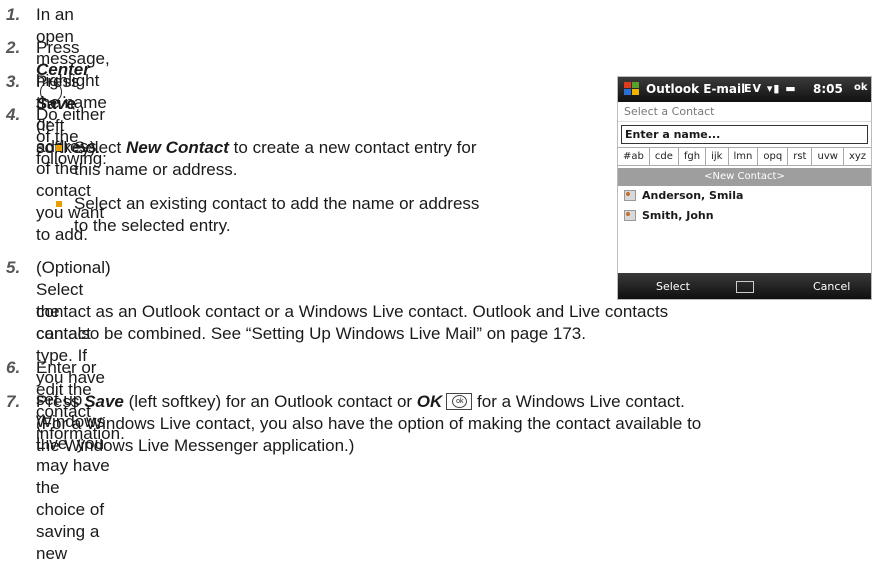 This screenshot has height=565, width=872. What do you see at coordinates (744, 177) in the screenshot?
I see `new-contact-item: <New Contact>` at bounding box center [744, 177].